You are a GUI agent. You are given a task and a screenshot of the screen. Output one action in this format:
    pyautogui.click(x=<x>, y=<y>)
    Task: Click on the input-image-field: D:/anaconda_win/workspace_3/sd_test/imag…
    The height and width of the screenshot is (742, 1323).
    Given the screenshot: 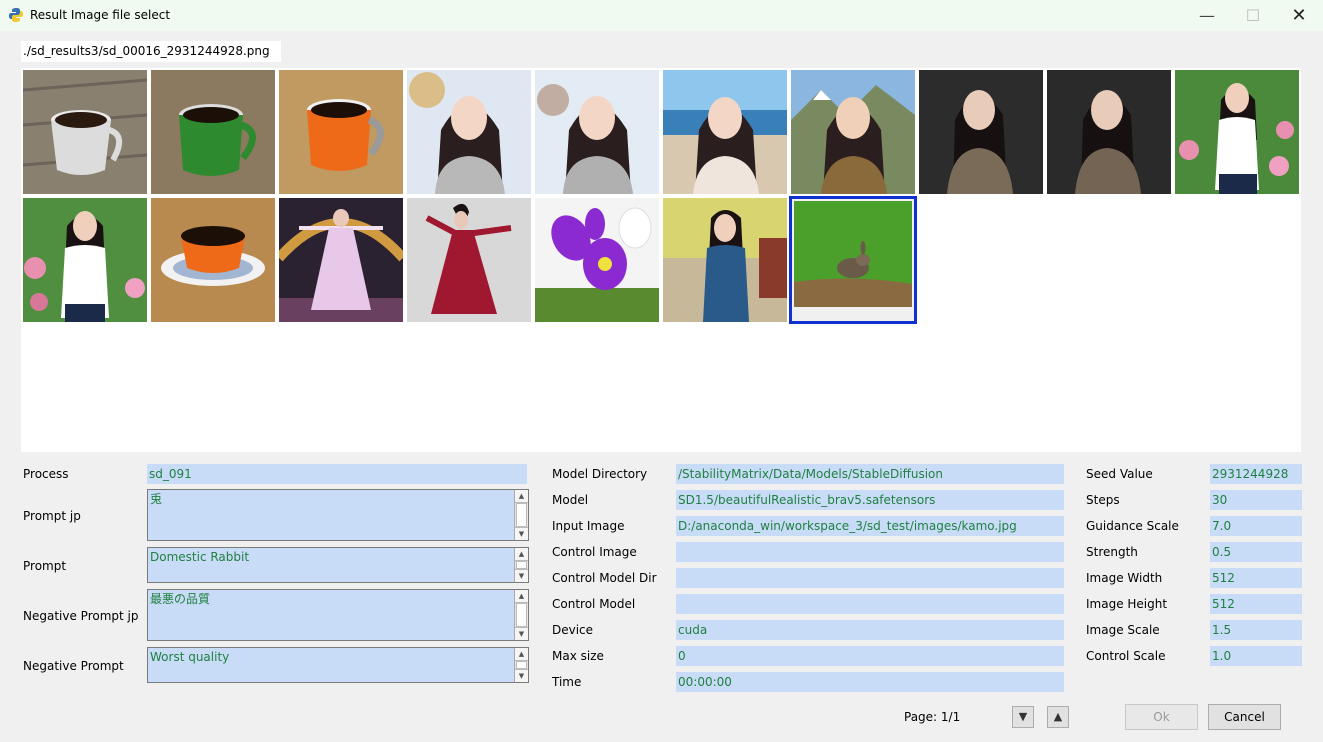 What is the action you would take?
    pyautogui.click(x=870, y=526)
    